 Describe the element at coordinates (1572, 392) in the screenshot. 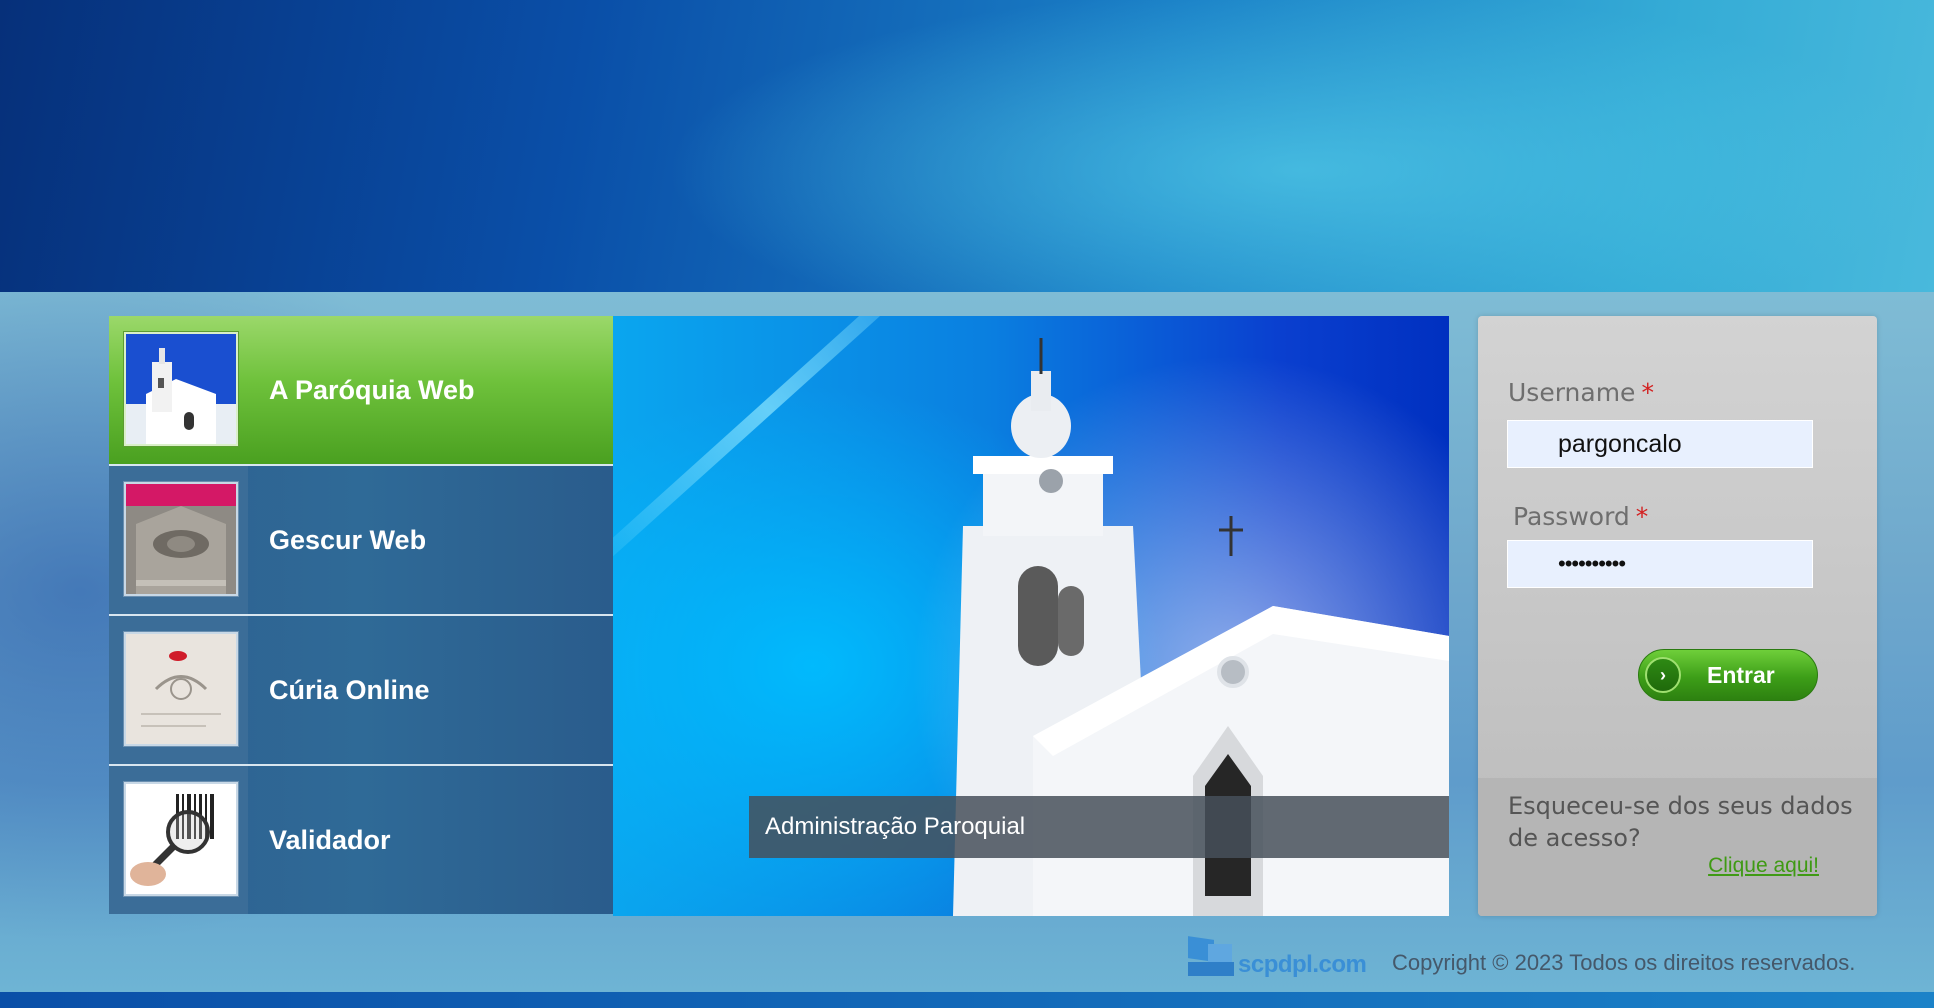

I see `username-label-text: Username` at that location.